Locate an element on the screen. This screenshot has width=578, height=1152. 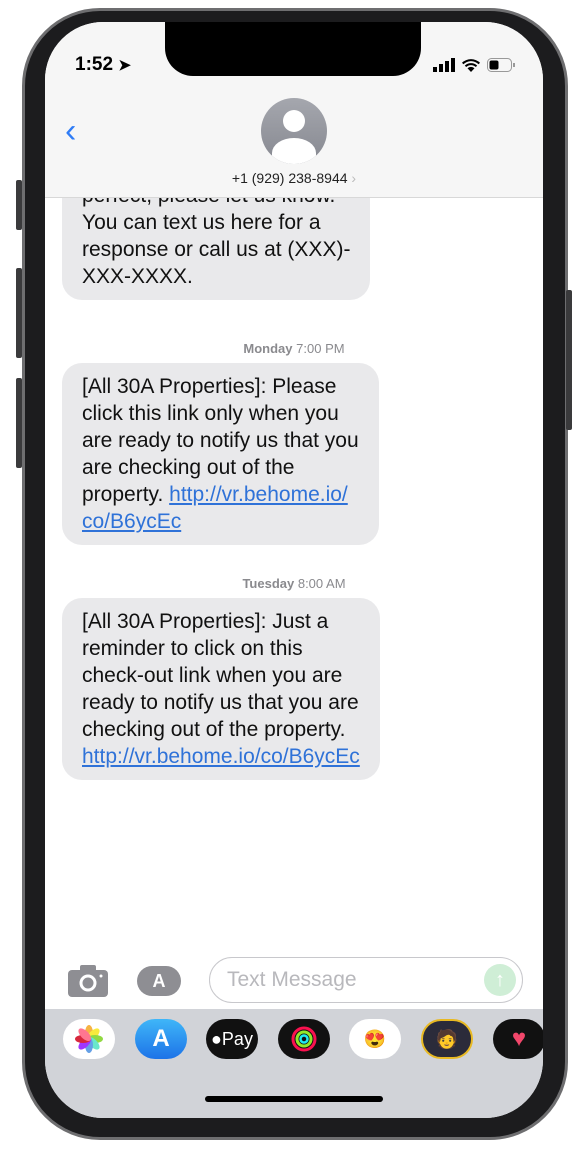
memoji-stickers-icon: 😍 is located at coordinates (375, 1039).